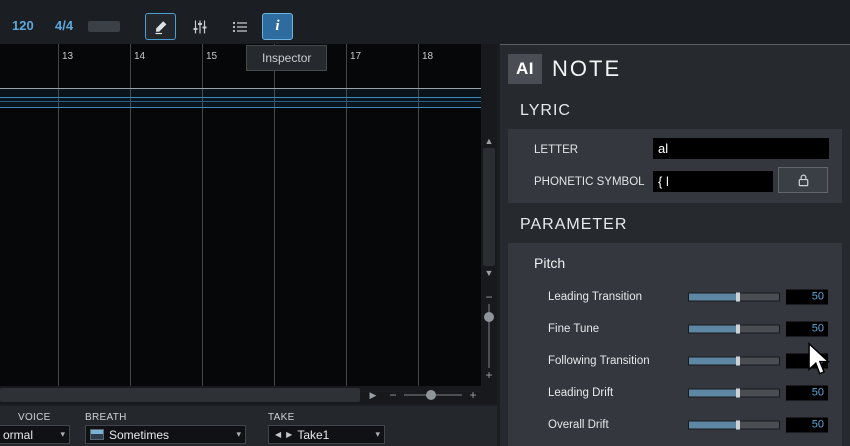  I want to click on horizontal-scrollbar: ▶ − +, so click(248, 395).